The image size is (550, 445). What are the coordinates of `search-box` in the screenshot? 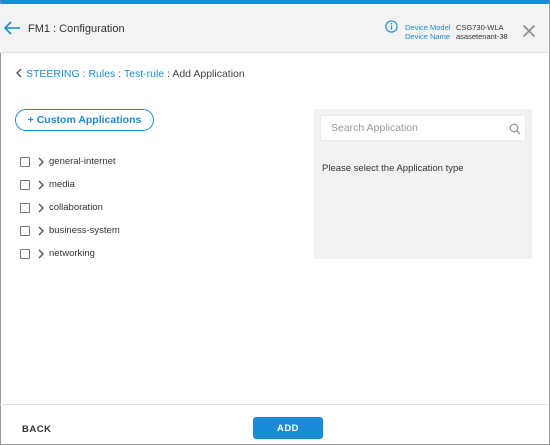 It's located at (423, 128).